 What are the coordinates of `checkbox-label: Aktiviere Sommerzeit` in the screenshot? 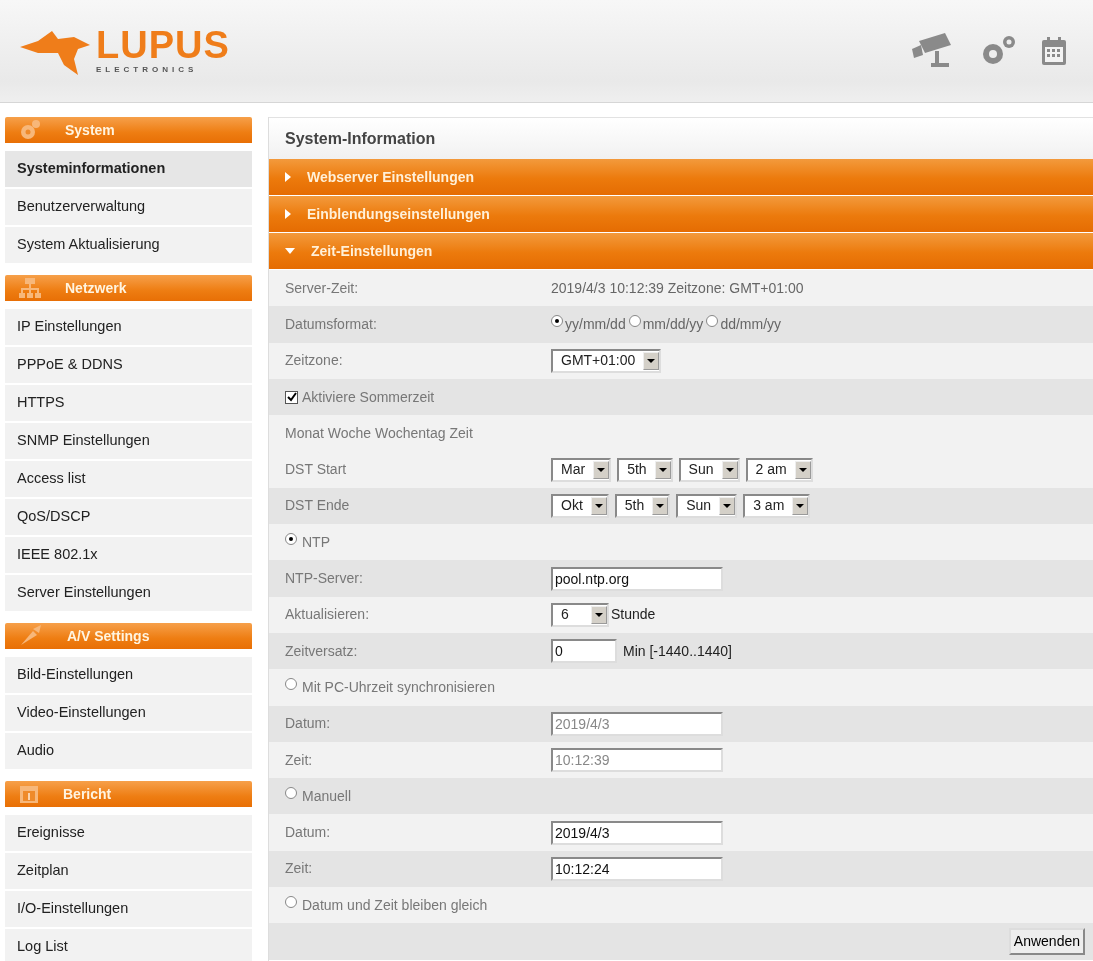 It's located at (368, 397).